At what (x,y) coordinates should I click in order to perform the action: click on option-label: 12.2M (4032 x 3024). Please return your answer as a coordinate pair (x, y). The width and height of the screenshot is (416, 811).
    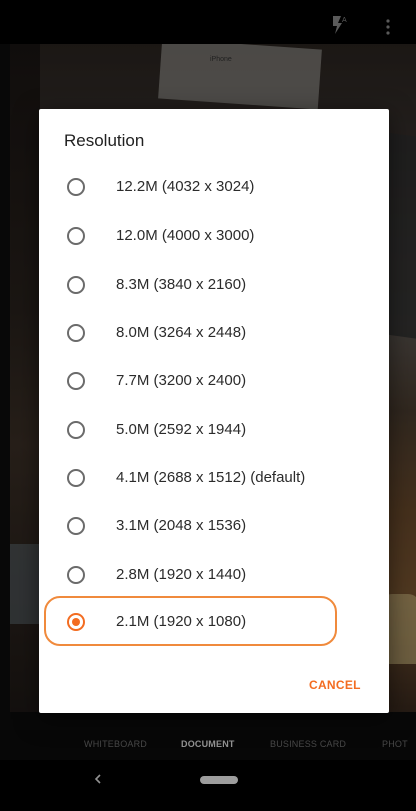
    Looking at the image, I should click on (185, 186).